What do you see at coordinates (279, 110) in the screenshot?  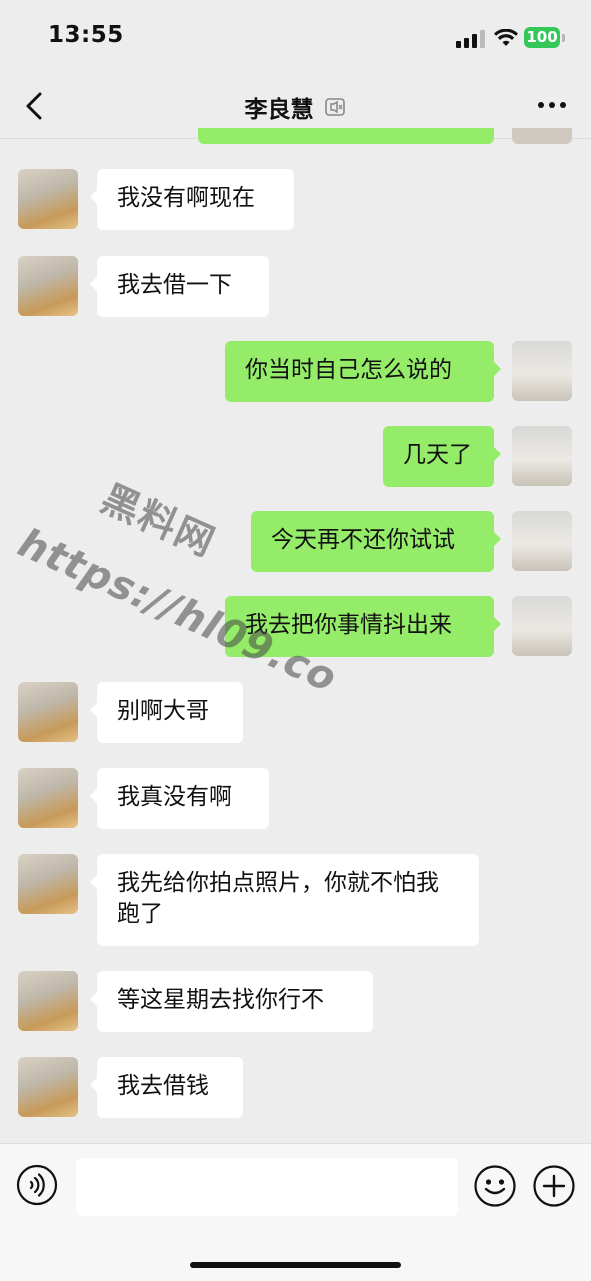 I see `chat-title: 李良慧` at bounding box center [279, 110].